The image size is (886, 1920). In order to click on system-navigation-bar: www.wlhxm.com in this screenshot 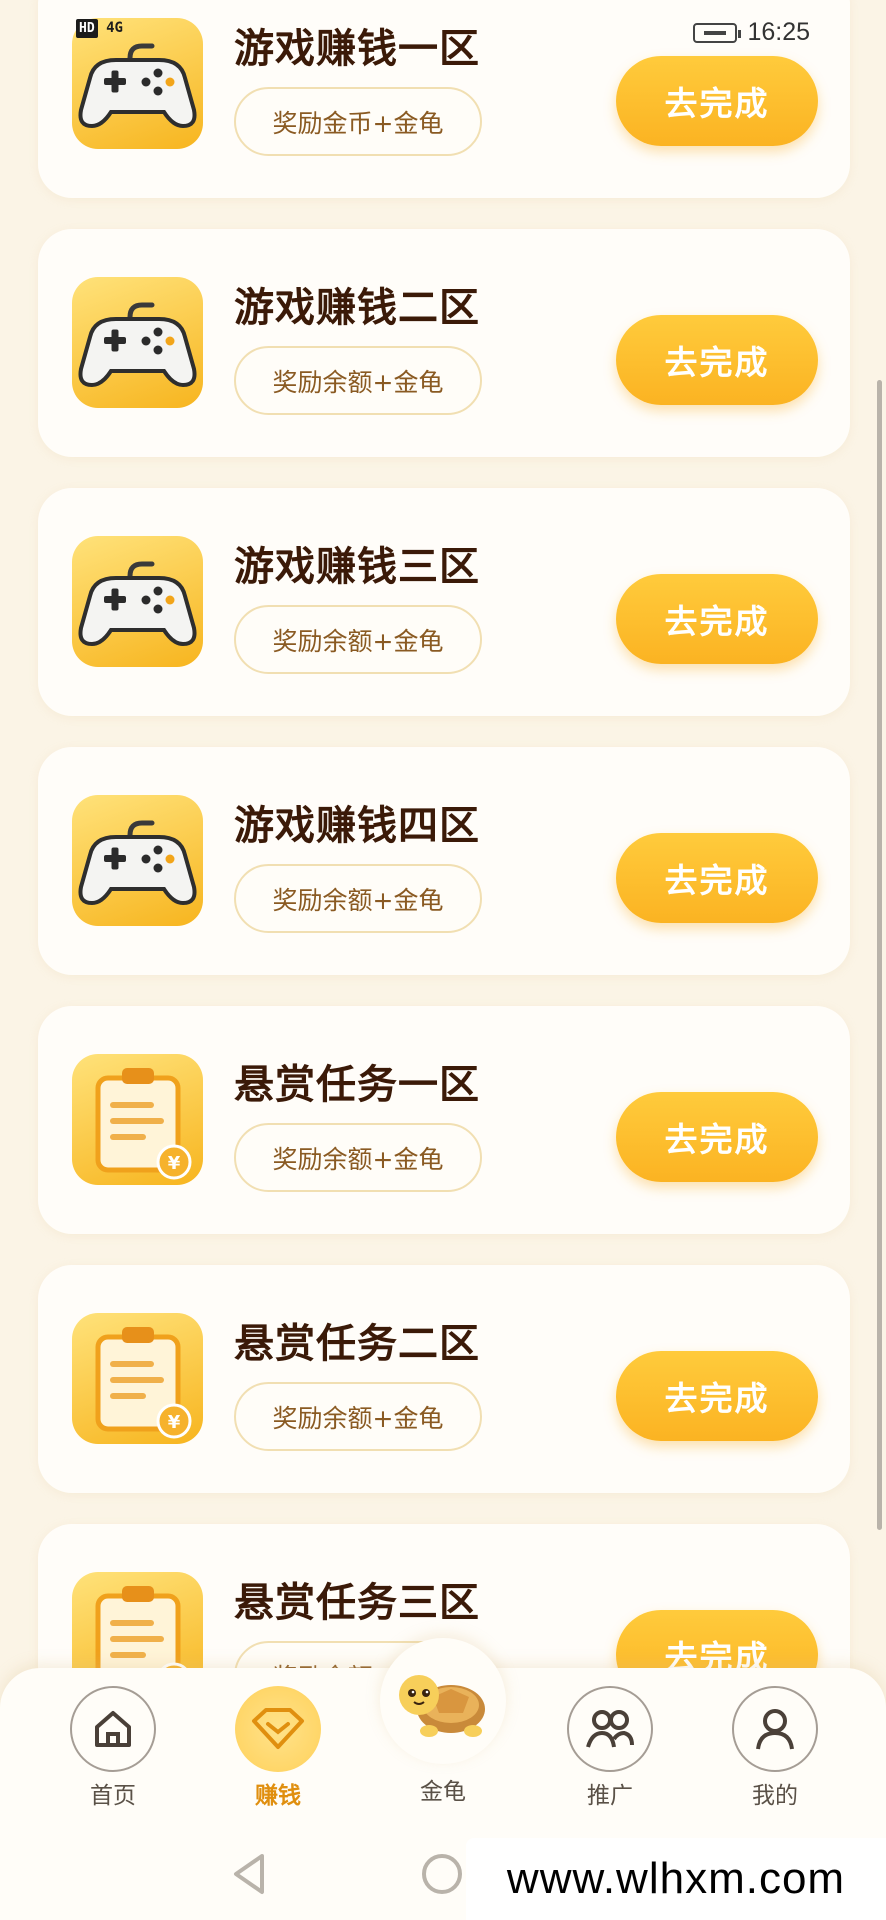, I will do `click(443, 1870)`.